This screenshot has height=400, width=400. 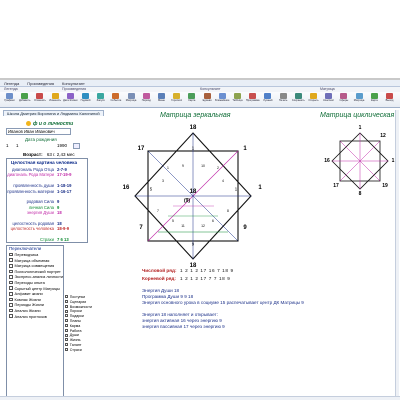 I want to click on ribbon-button: Запуск, so click(x=100, y=100).